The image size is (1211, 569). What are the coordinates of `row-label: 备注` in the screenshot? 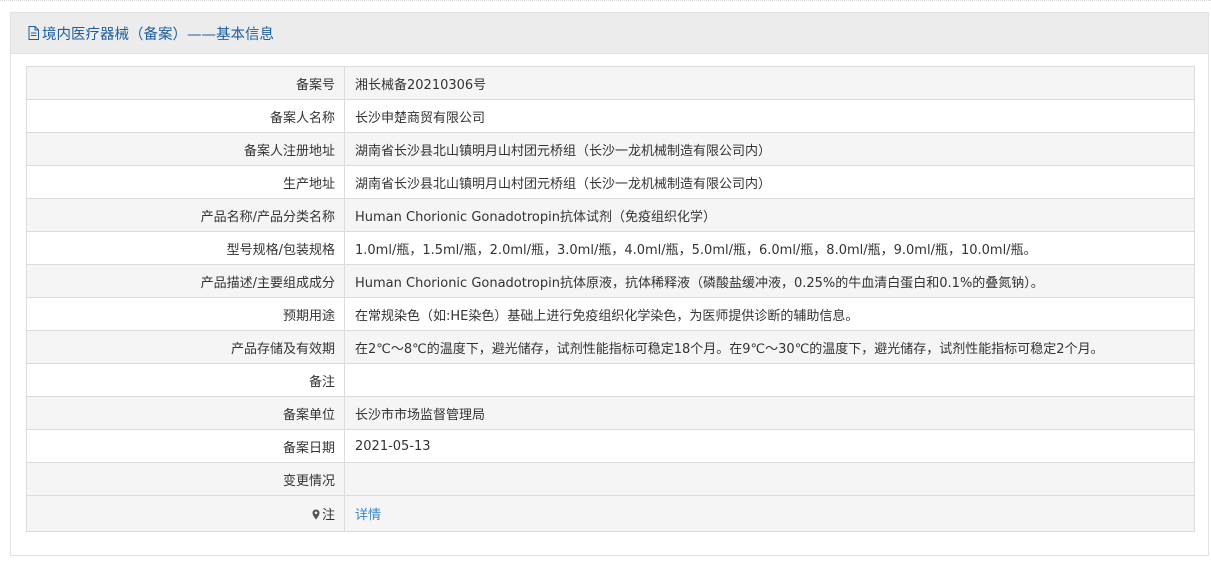 It's located at (185, 380).